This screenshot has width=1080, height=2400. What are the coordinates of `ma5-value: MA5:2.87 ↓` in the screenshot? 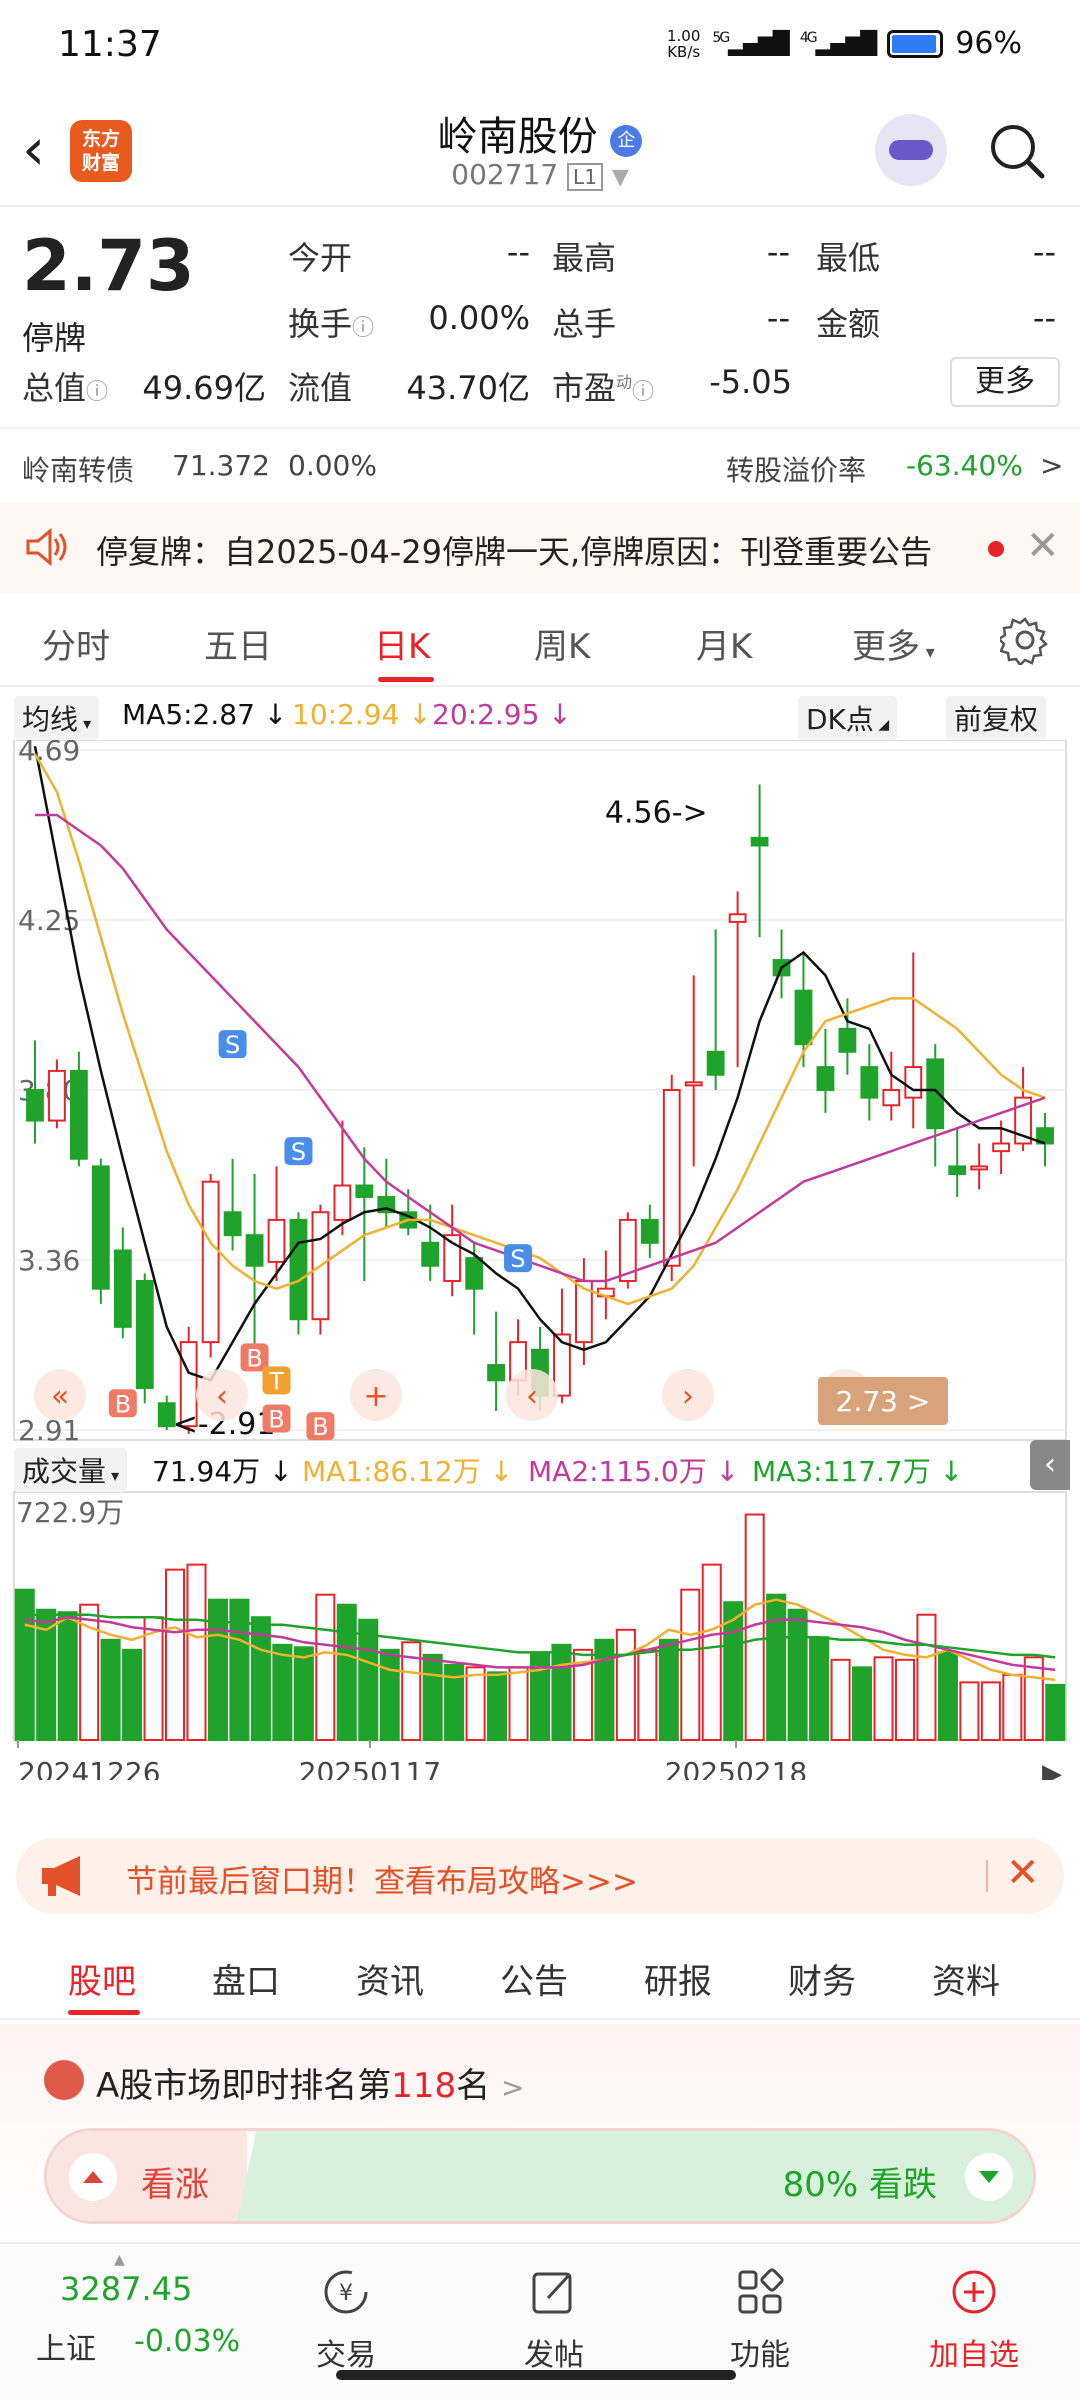 It's located at (205, 714).